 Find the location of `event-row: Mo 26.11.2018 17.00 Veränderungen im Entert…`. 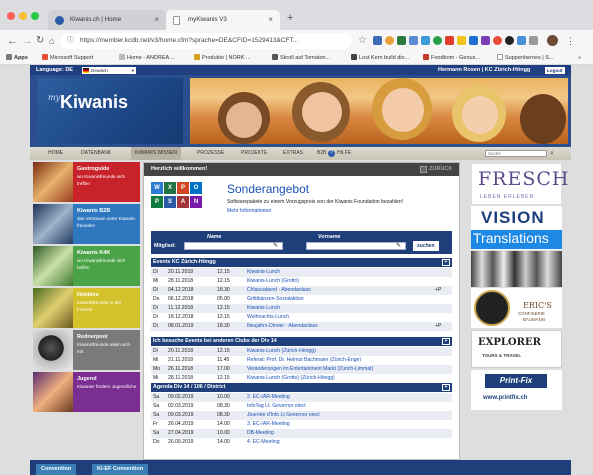

event-row: Mo 26.11.2018 17.00 Veränderungen im Entert… is located at coordinates (301, 369).